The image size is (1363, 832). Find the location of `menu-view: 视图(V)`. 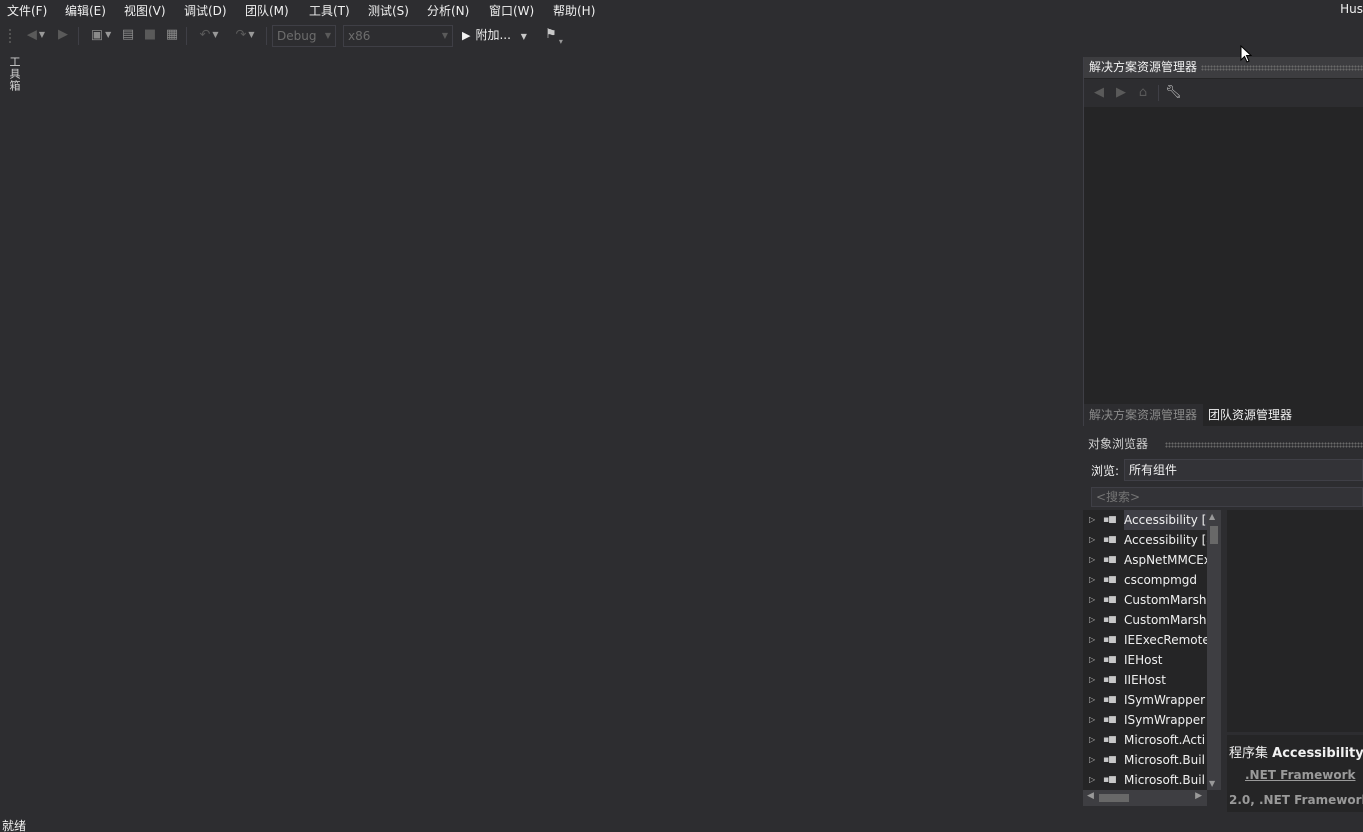

menu-view: 视图(V) is located at coordinates (145, 10).